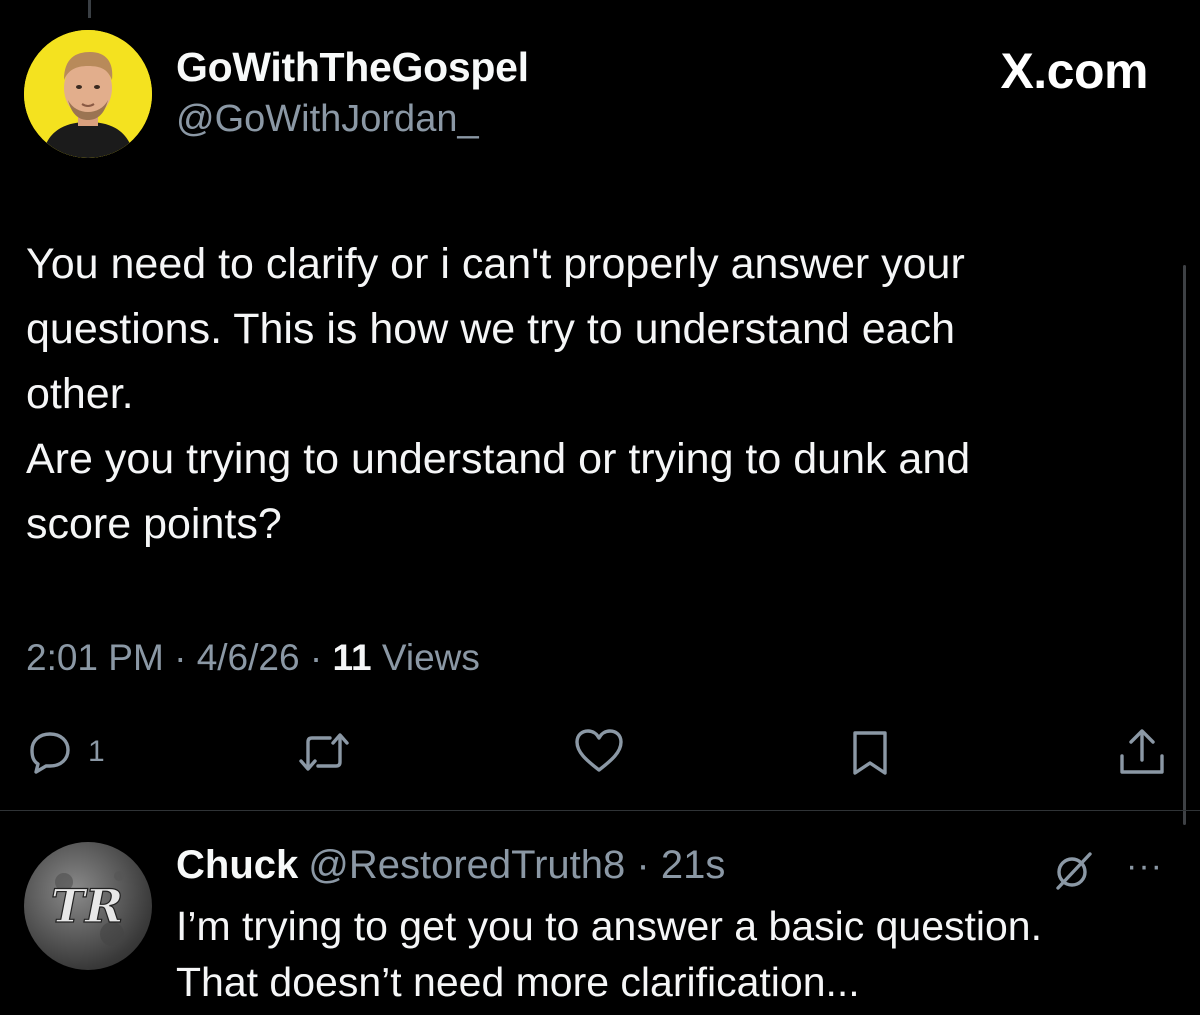  I want to click on speech-bubble-icon, so click(50, 753).